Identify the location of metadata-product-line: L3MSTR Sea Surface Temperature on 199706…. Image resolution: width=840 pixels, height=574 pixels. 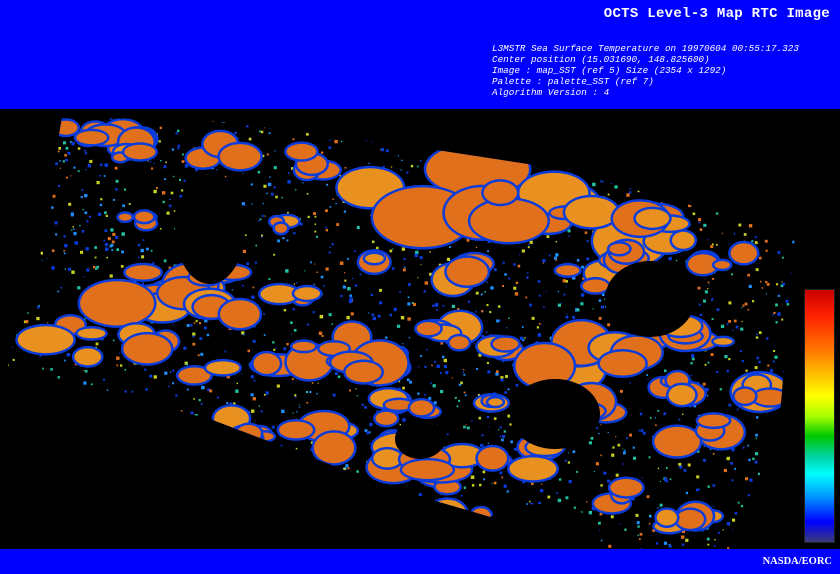
(645, 48).